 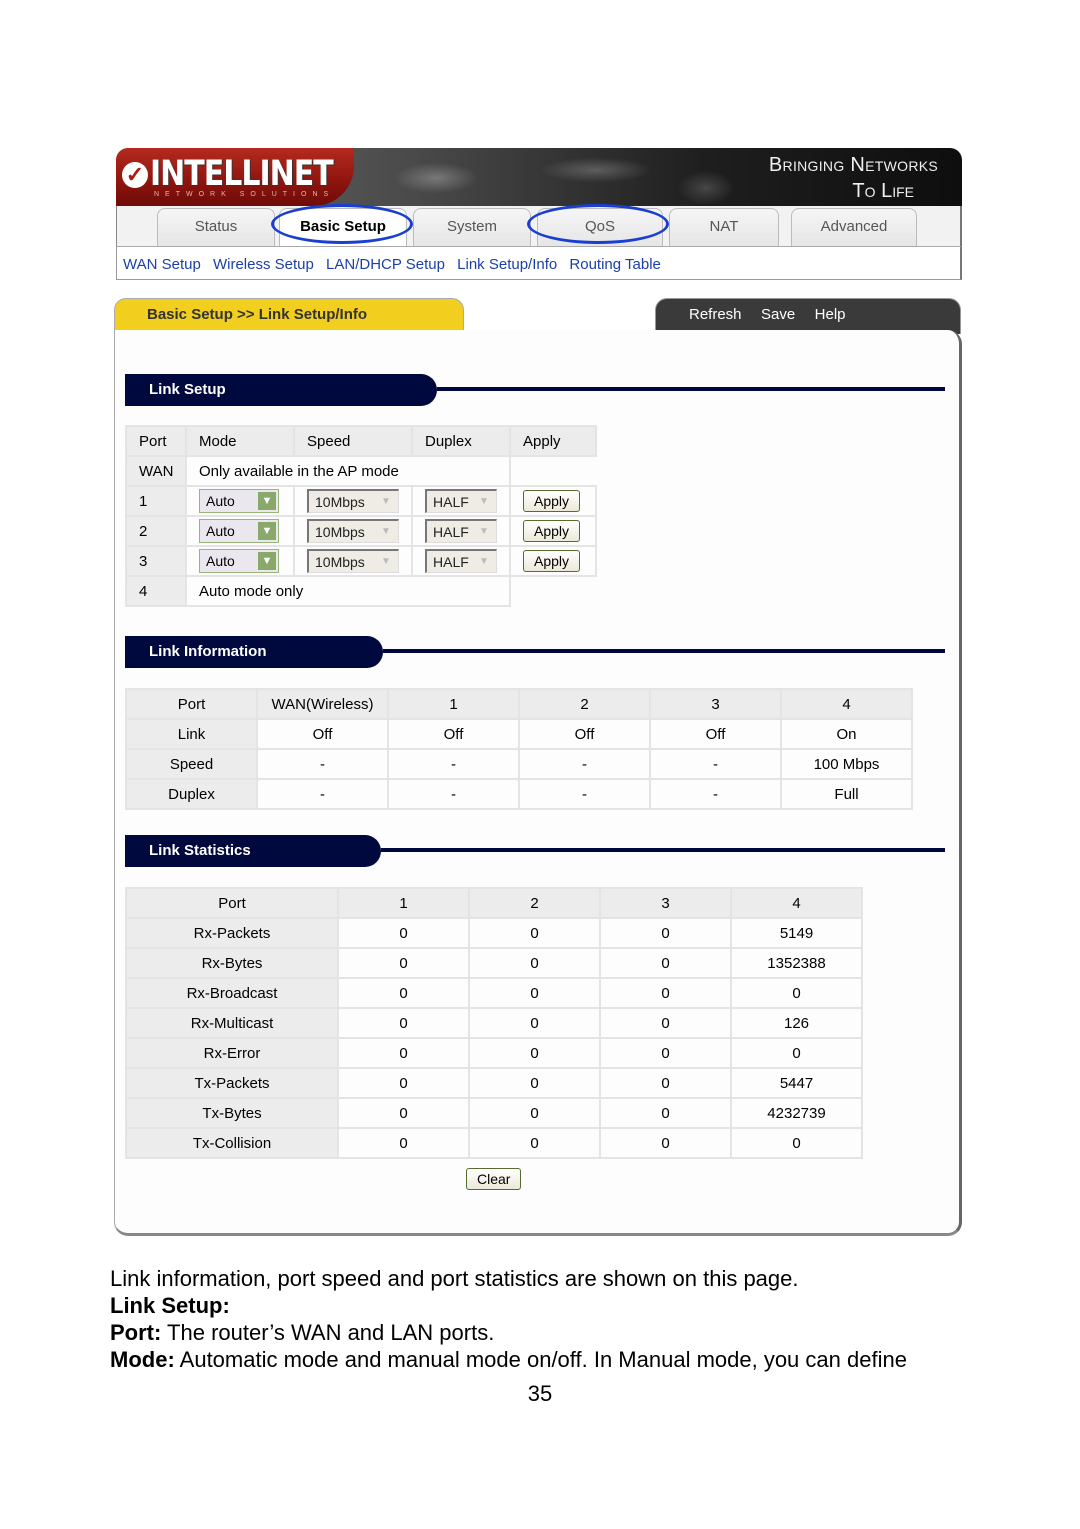 What do you see at coordinates (846, 704) in the screenshot?
I see `header-cell: 4` at bounding box center [846, 704].